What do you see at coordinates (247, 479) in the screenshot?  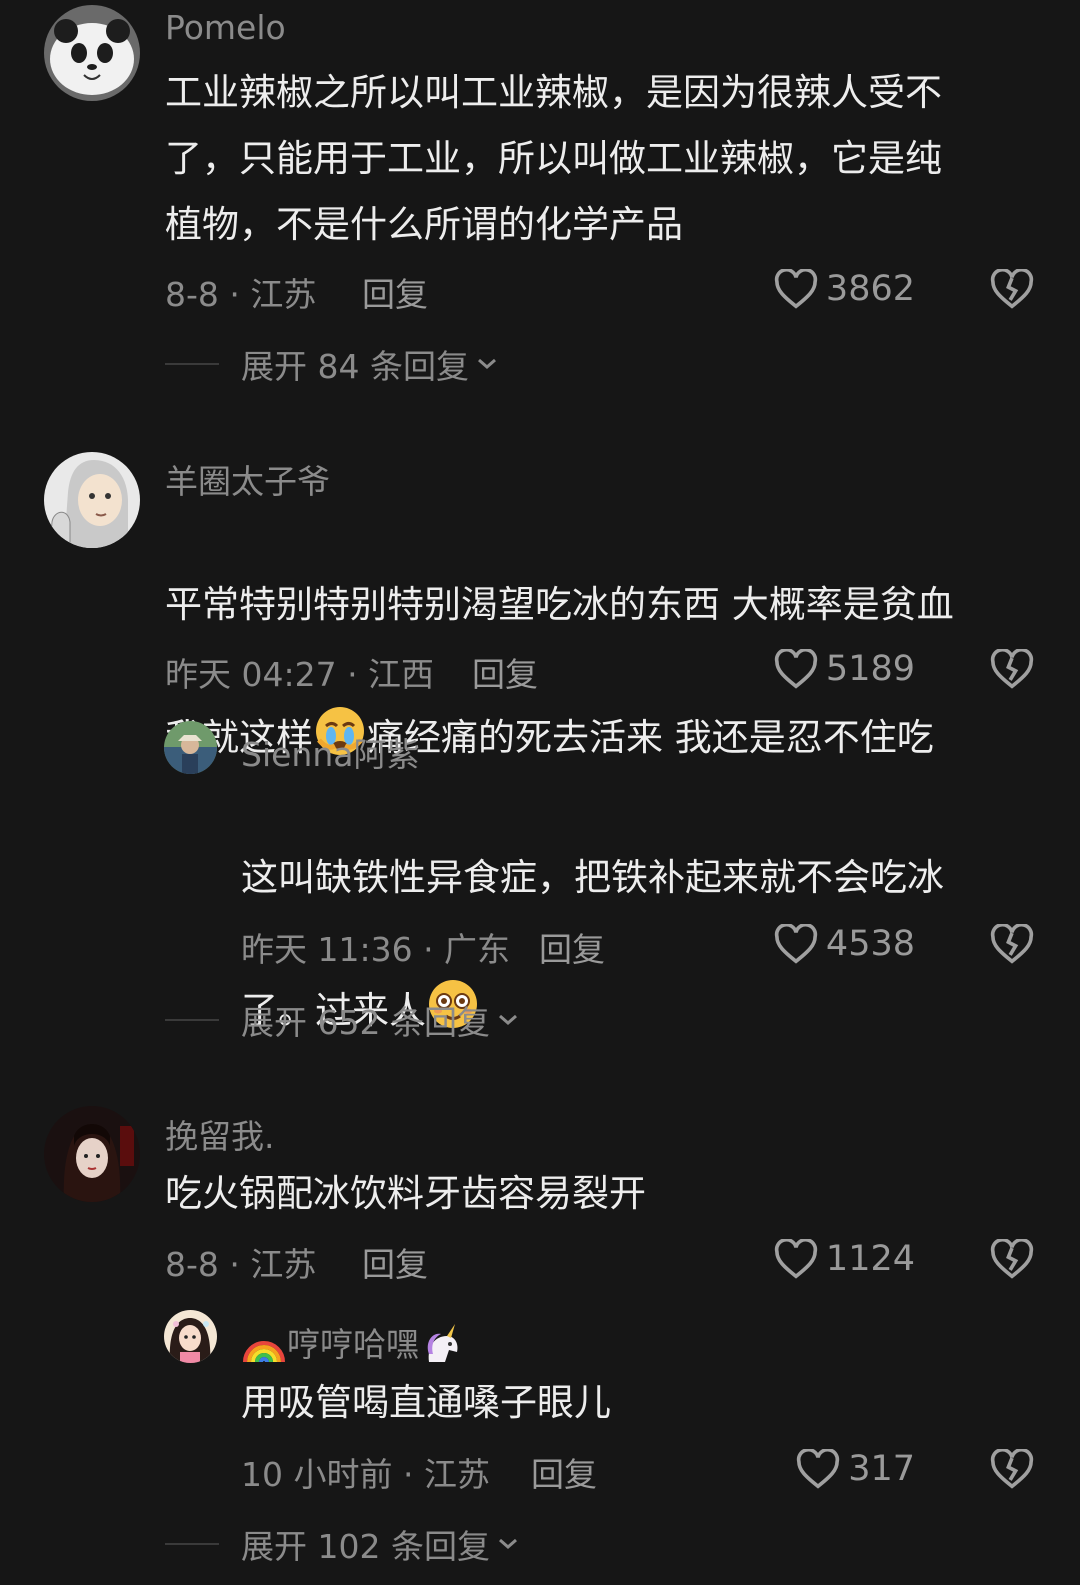 I see `username: 羊圈太子爷` at bounding box center [247, 479].